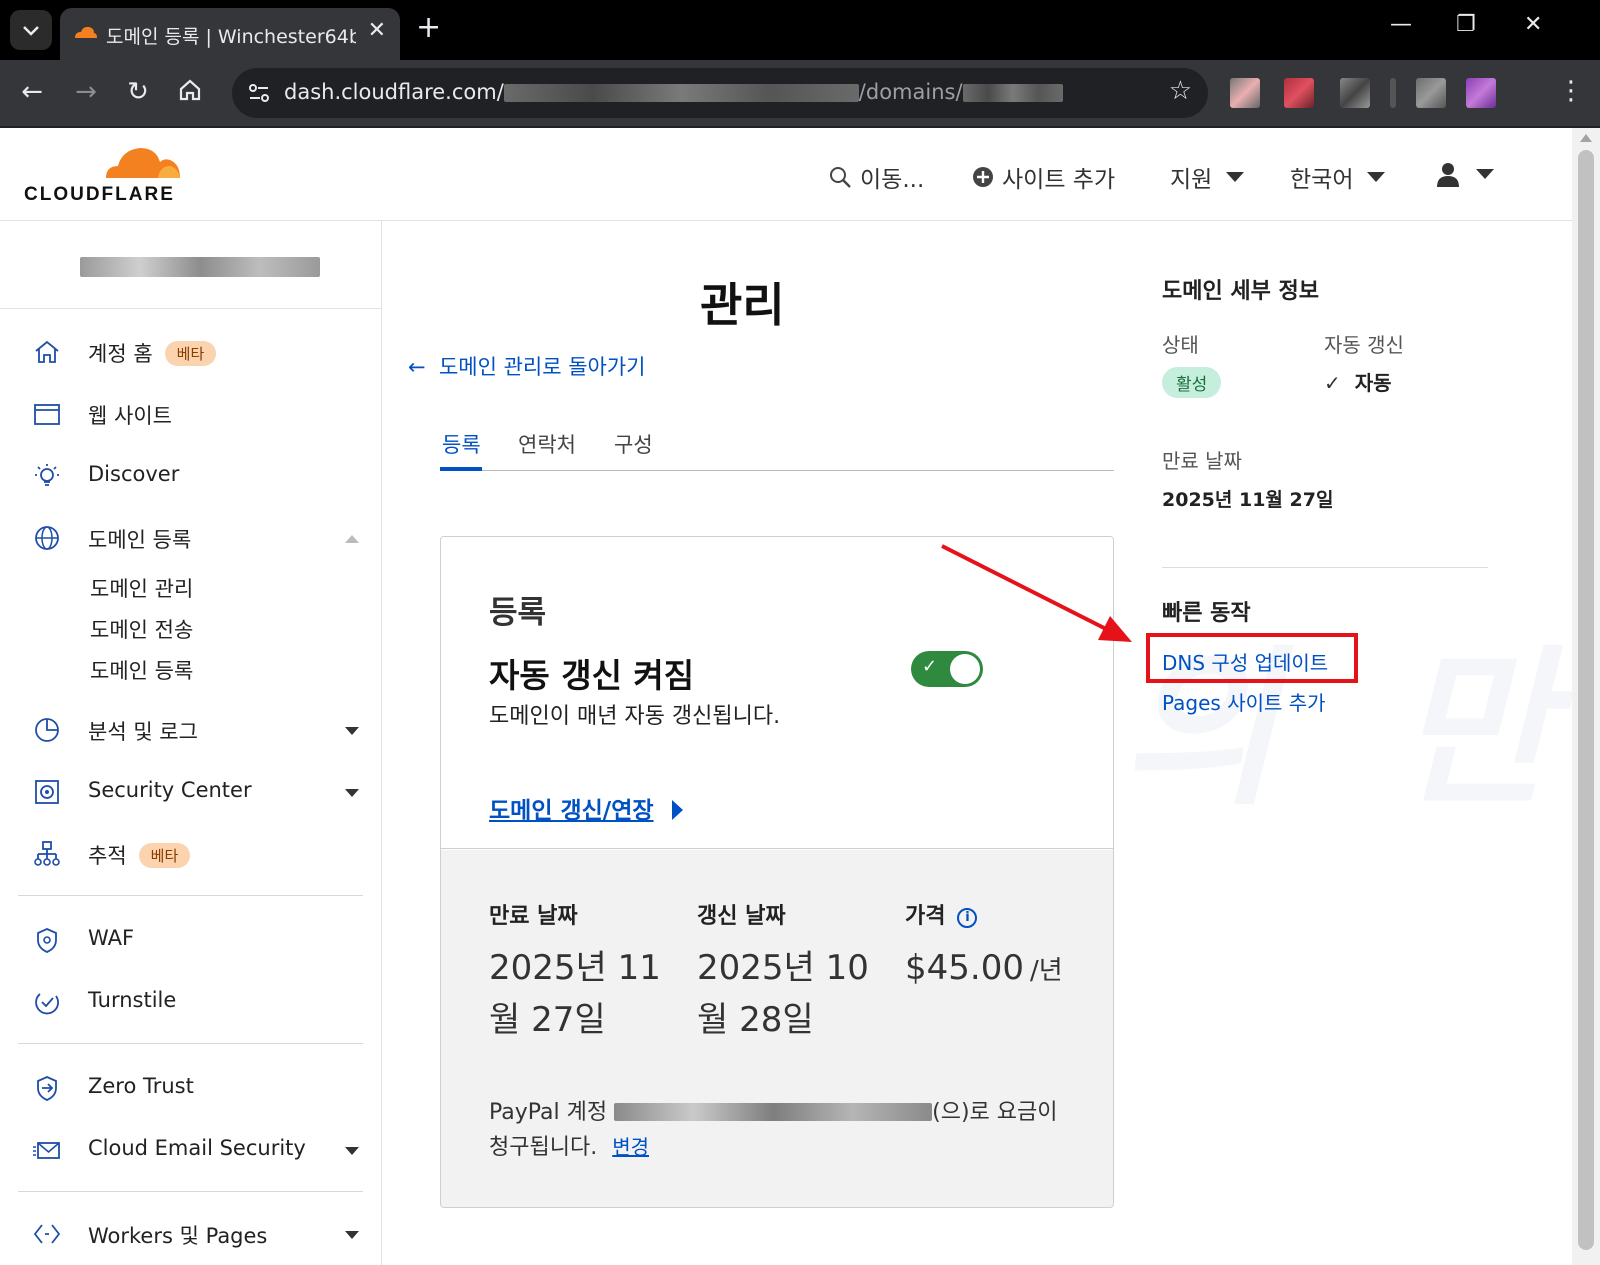  I want to click on sidebar-divider, so click(190, 1043).